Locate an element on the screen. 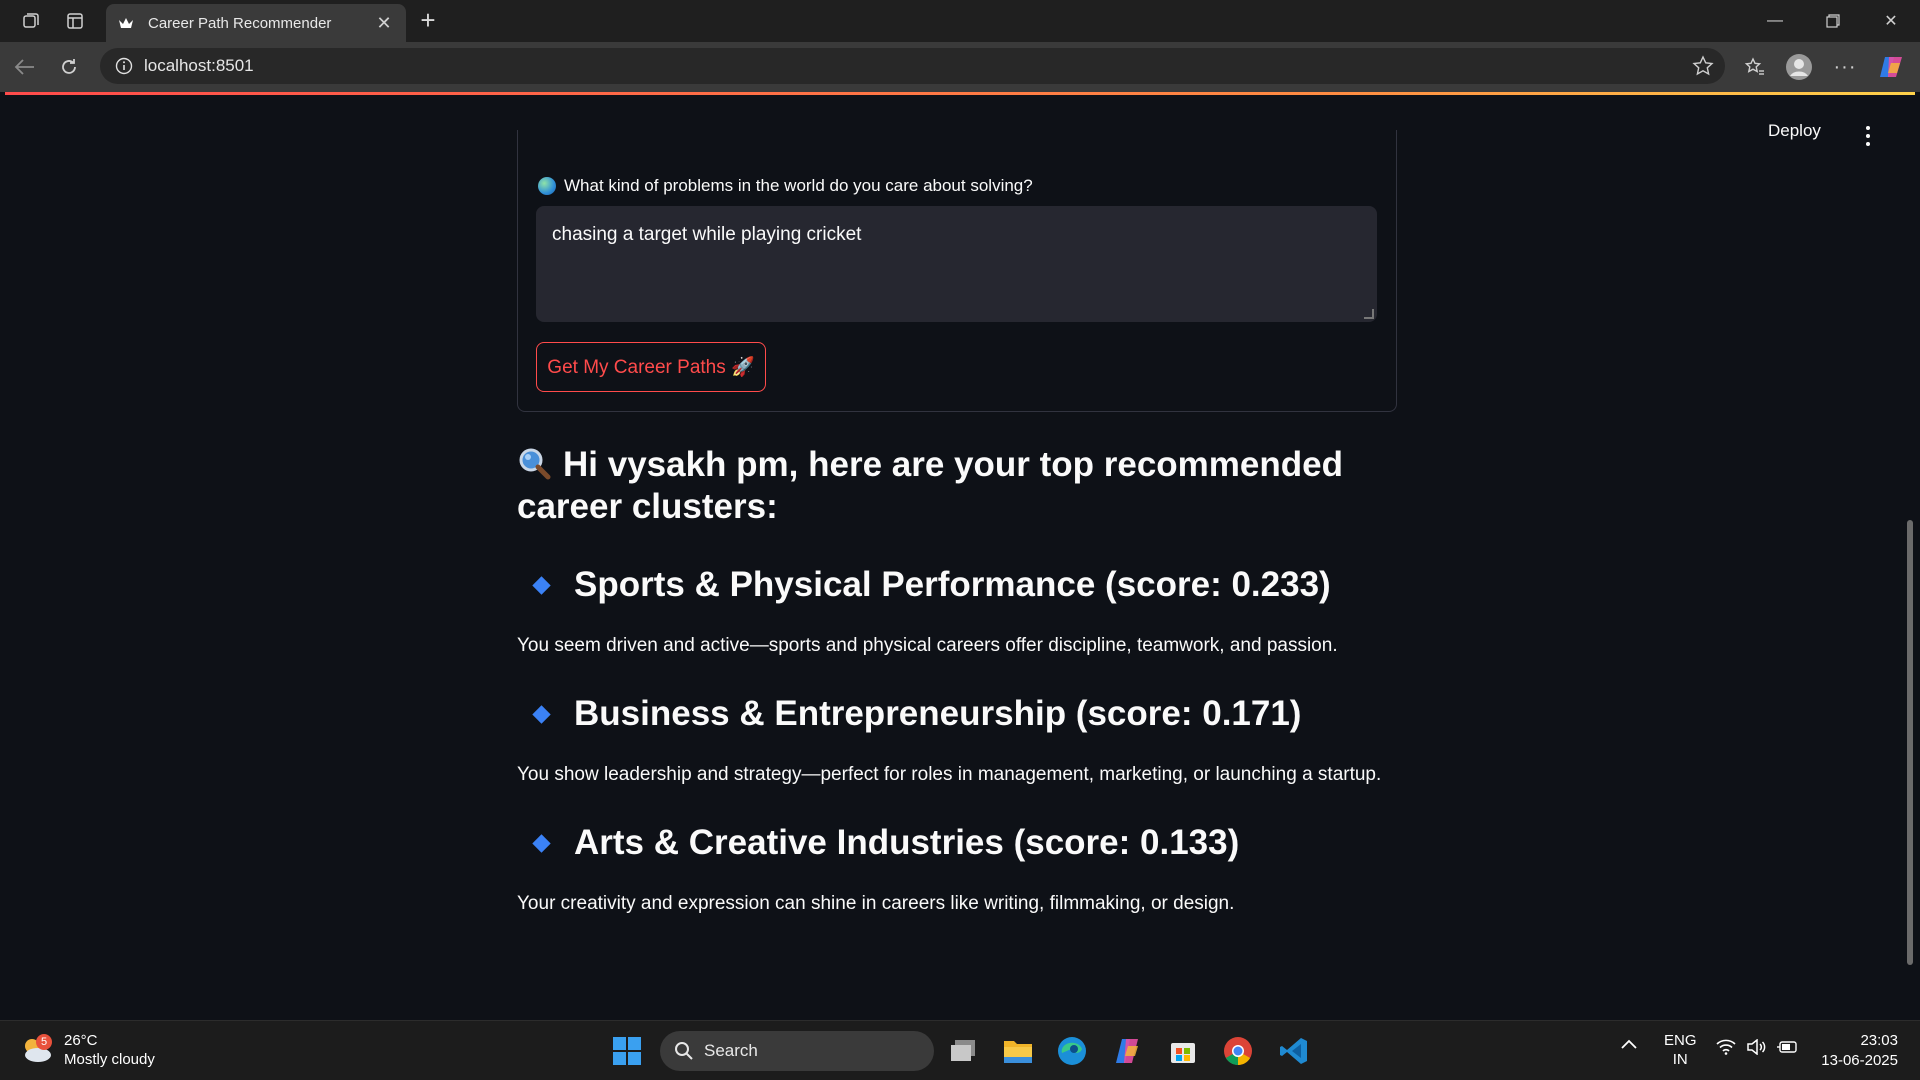 The height and width of the screenshot is (1080, 1920). favorite-star-icon is located at coordinates (1703, 66).